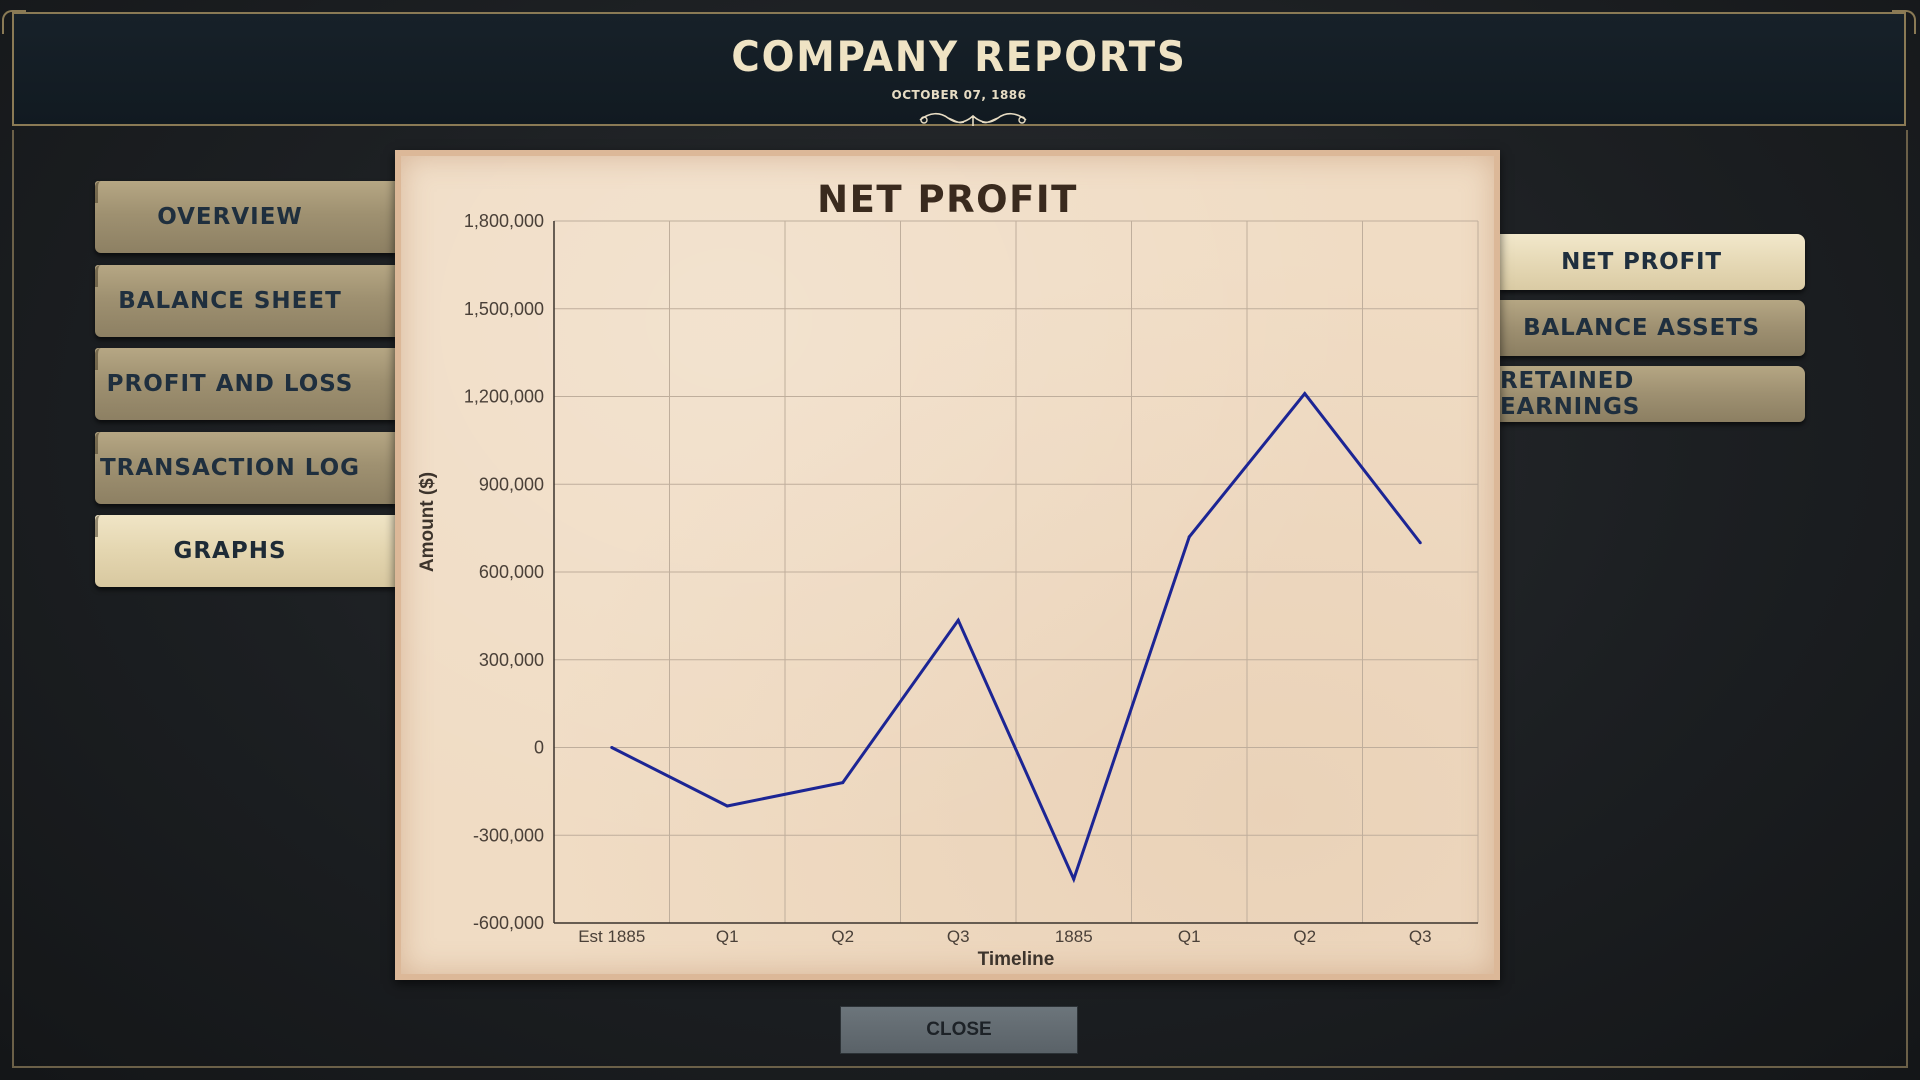 Image resolution: width=1920 pixels, height=1080 pixels. I want to click on report-date: OCTOBER 07, 1886, so click(959, 95).